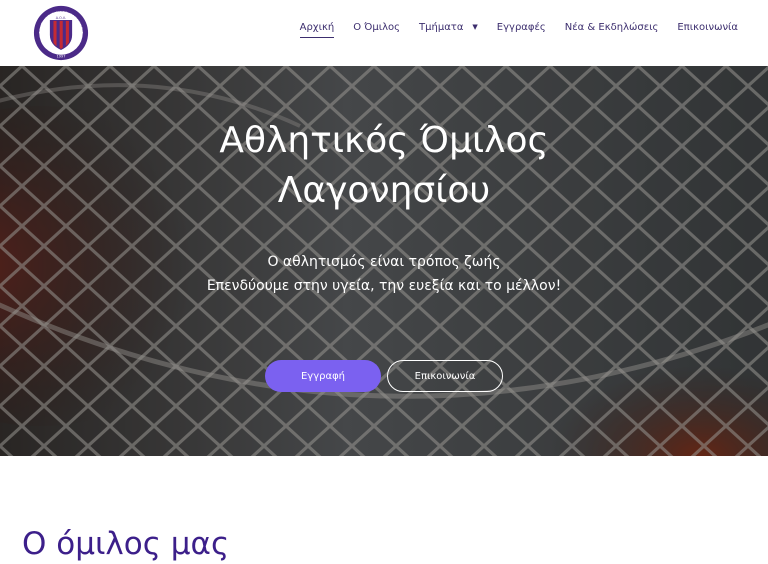  What do you see at coordinates (126, 544) in the screenshot?
I see `section-title-our-club: Ο όμιλος μας` at bounding box center [126, 544].